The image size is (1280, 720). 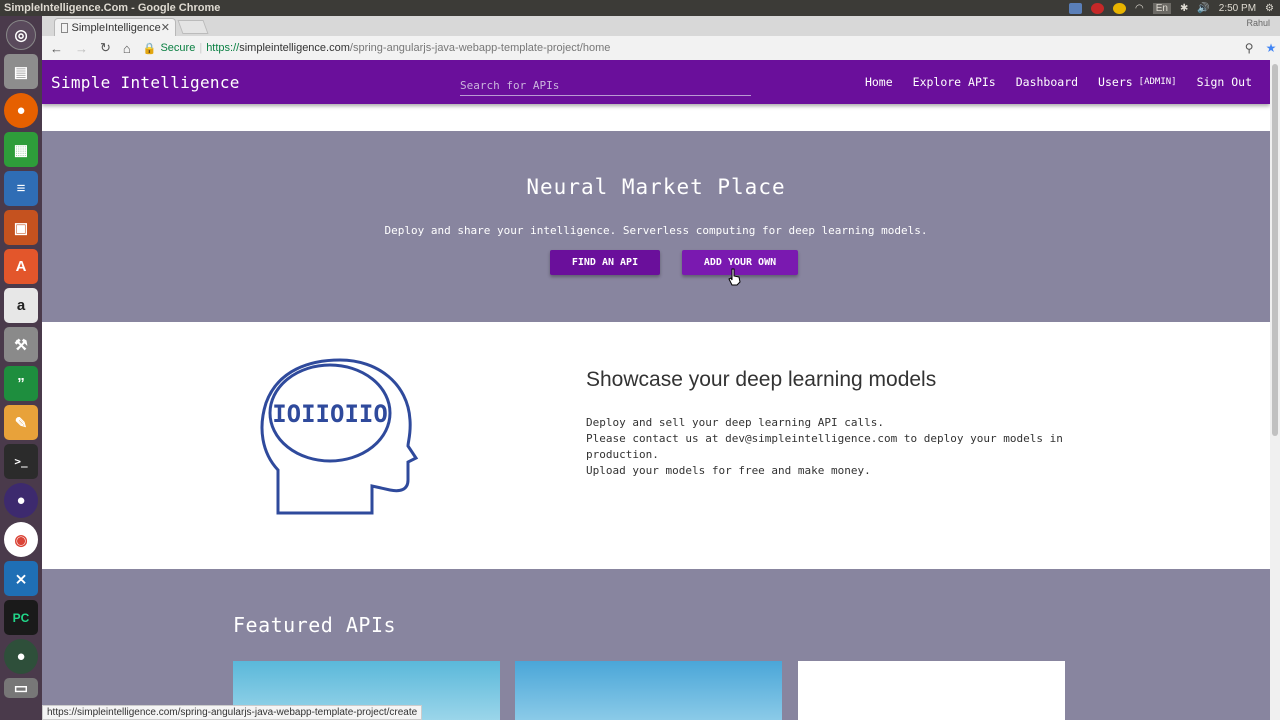 I want to click on api-search, so click(x=605, y=85).